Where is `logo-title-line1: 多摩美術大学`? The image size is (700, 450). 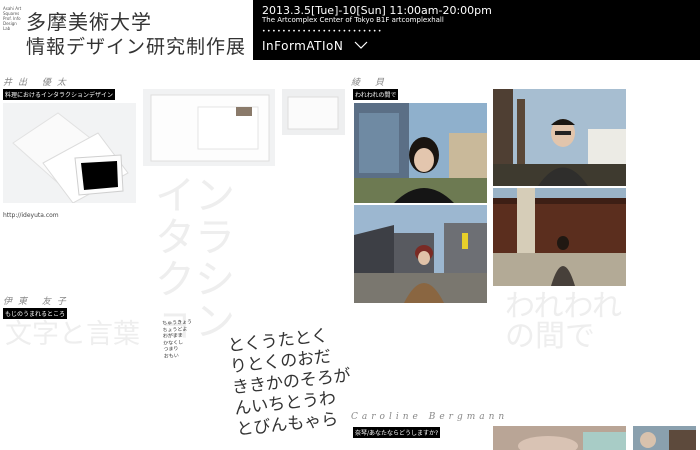
logo-title-line1: 多摩美術大学 is located at coordinates (89, 22).